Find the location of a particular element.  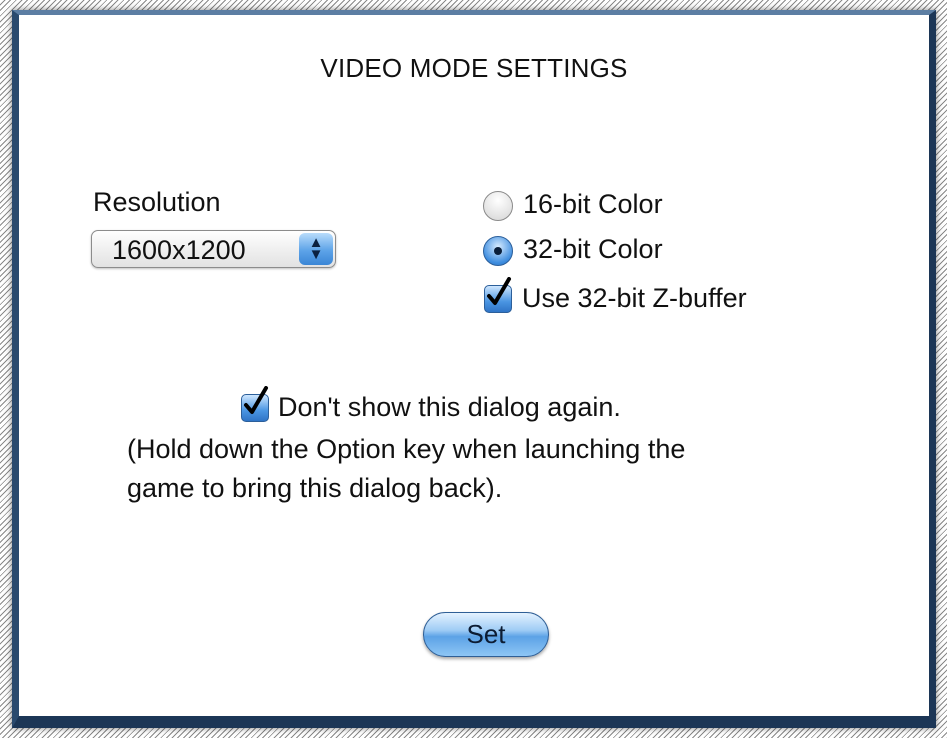

dont-show-checkbox is located at coordinates (255, 404).